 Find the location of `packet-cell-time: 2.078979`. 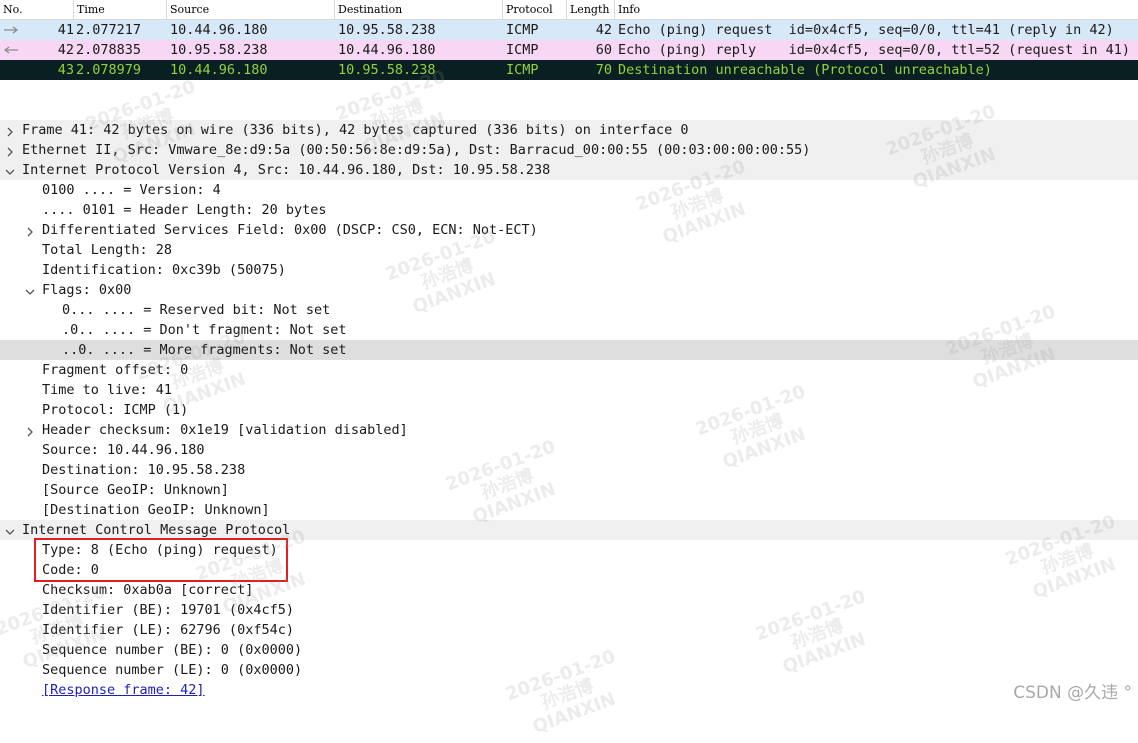

packet-cell-time: 2.078979 is located at coordinates (109, 70).